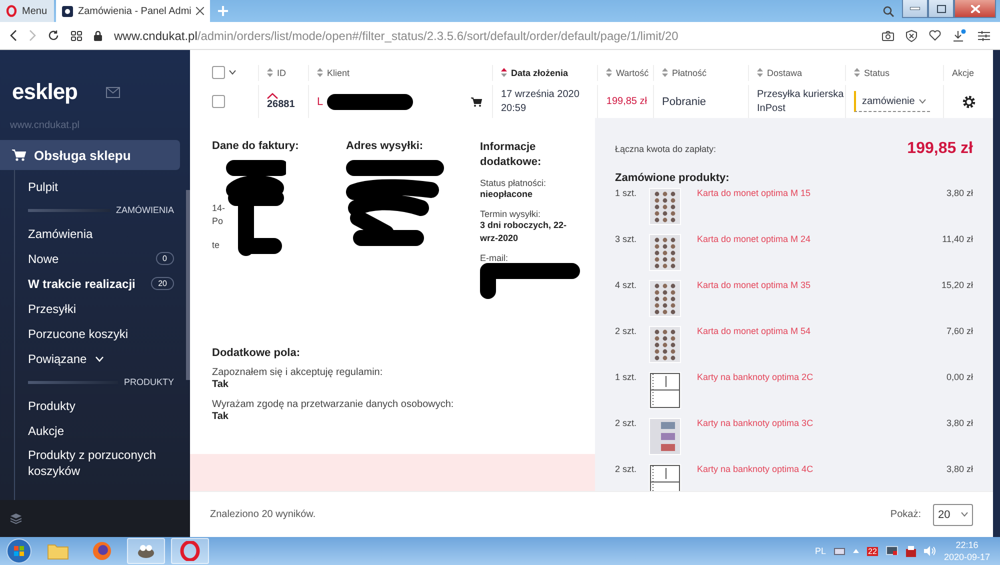 This screenshot has height=565, width=1000. I want to click on sidebar-item: Nowe, so click(92, 259).